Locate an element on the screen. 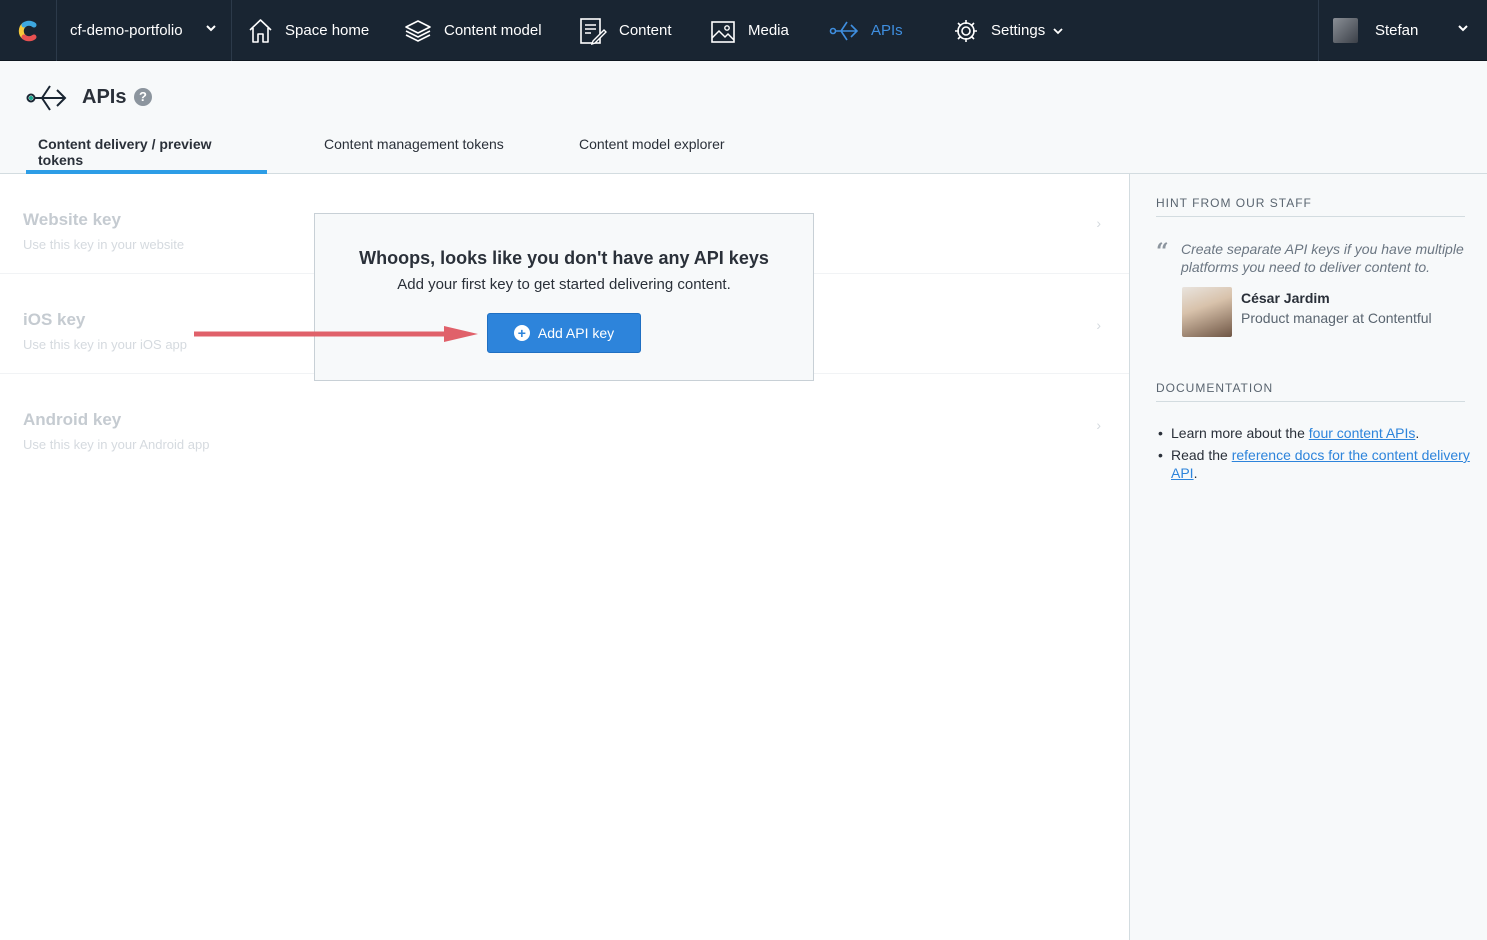 The height and width of the screenshot is (940, 1487). key-desc: Use this key in your iOS app is located at coordinates (105, 344).